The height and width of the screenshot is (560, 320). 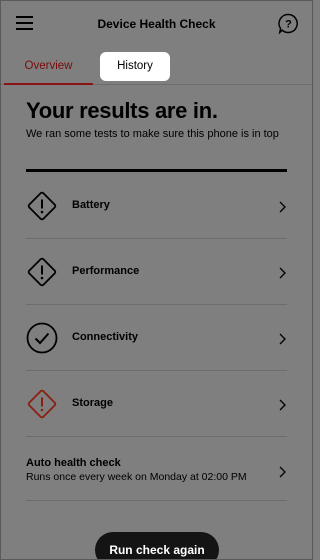 I want to click on tab-overview: Overview, so click(x=48, y=68).